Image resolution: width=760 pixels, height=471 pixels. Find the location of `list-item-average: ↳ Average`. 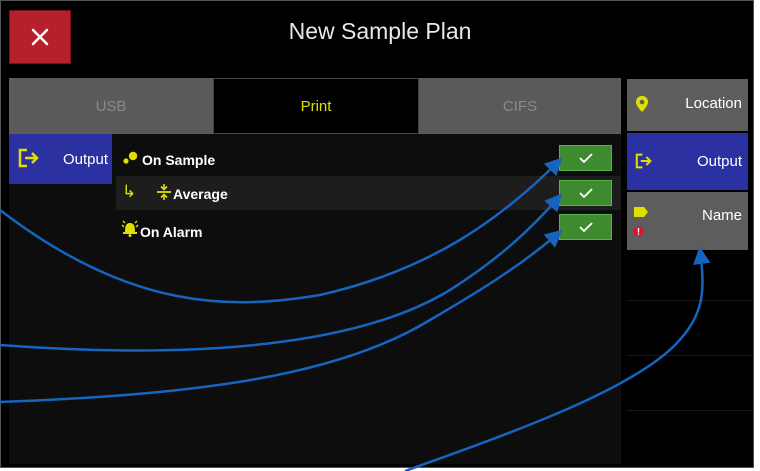

list-item-average: ↳ Average is located at coordinates (368, 193).